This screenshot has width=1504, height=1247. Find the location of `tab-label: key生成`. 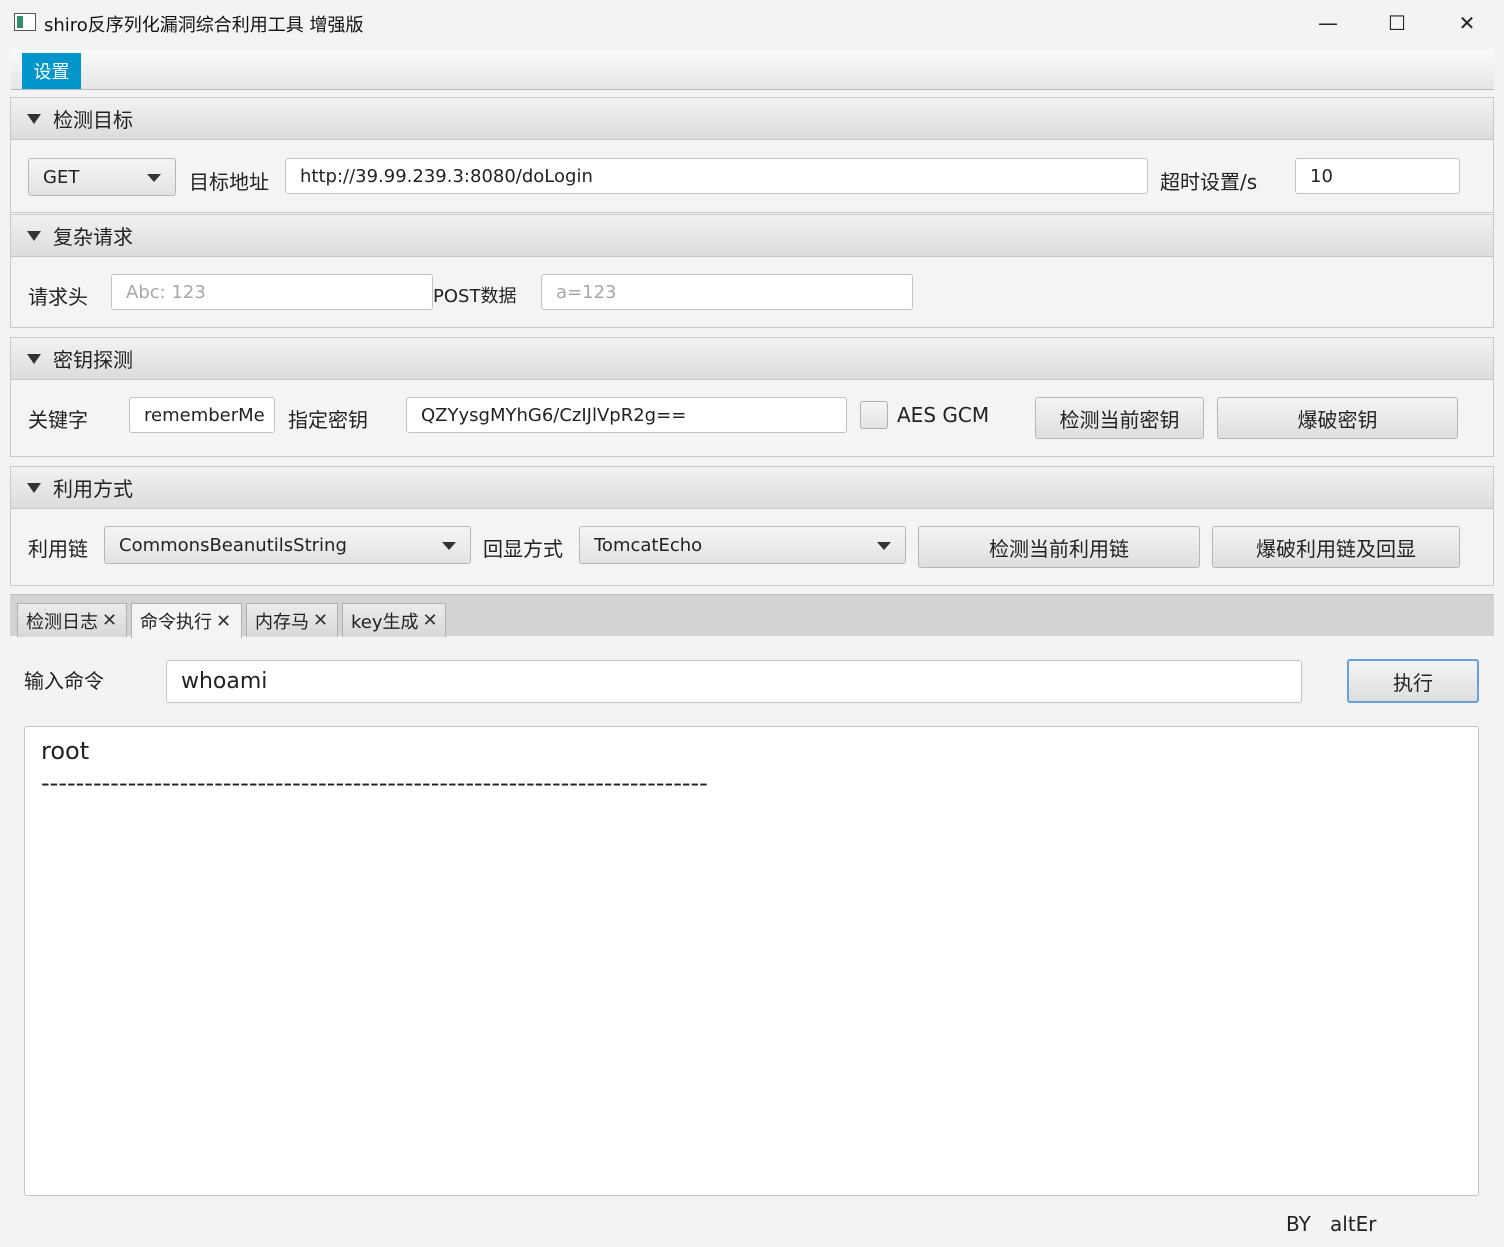

tab-label: key生成 is located at coordinates (385, 622).